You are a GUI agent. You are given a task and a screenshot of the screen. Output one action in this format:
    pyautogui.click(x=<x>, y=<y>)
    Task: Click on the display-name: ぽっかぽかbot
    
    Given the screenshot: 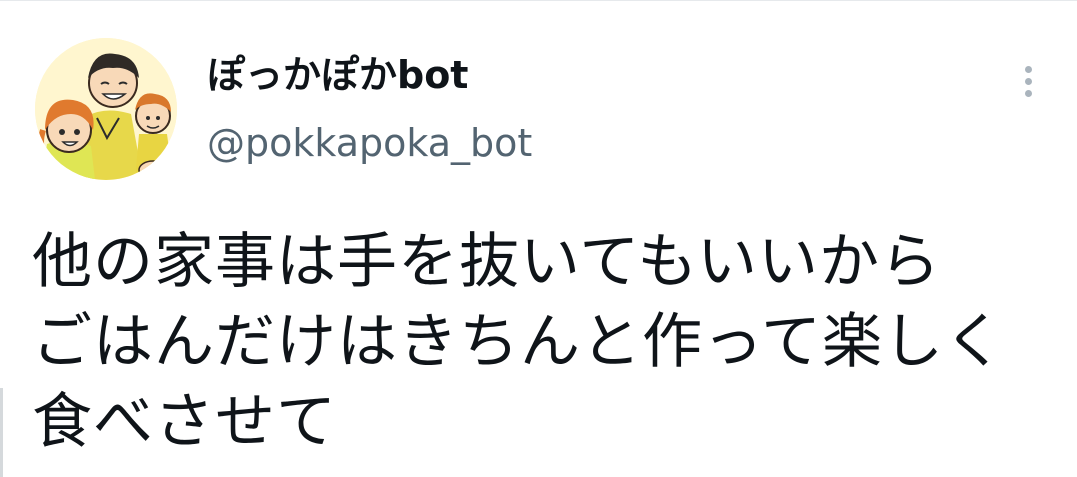 What is the action you would take?
    pyautogui.click(x=337, y=75)
    